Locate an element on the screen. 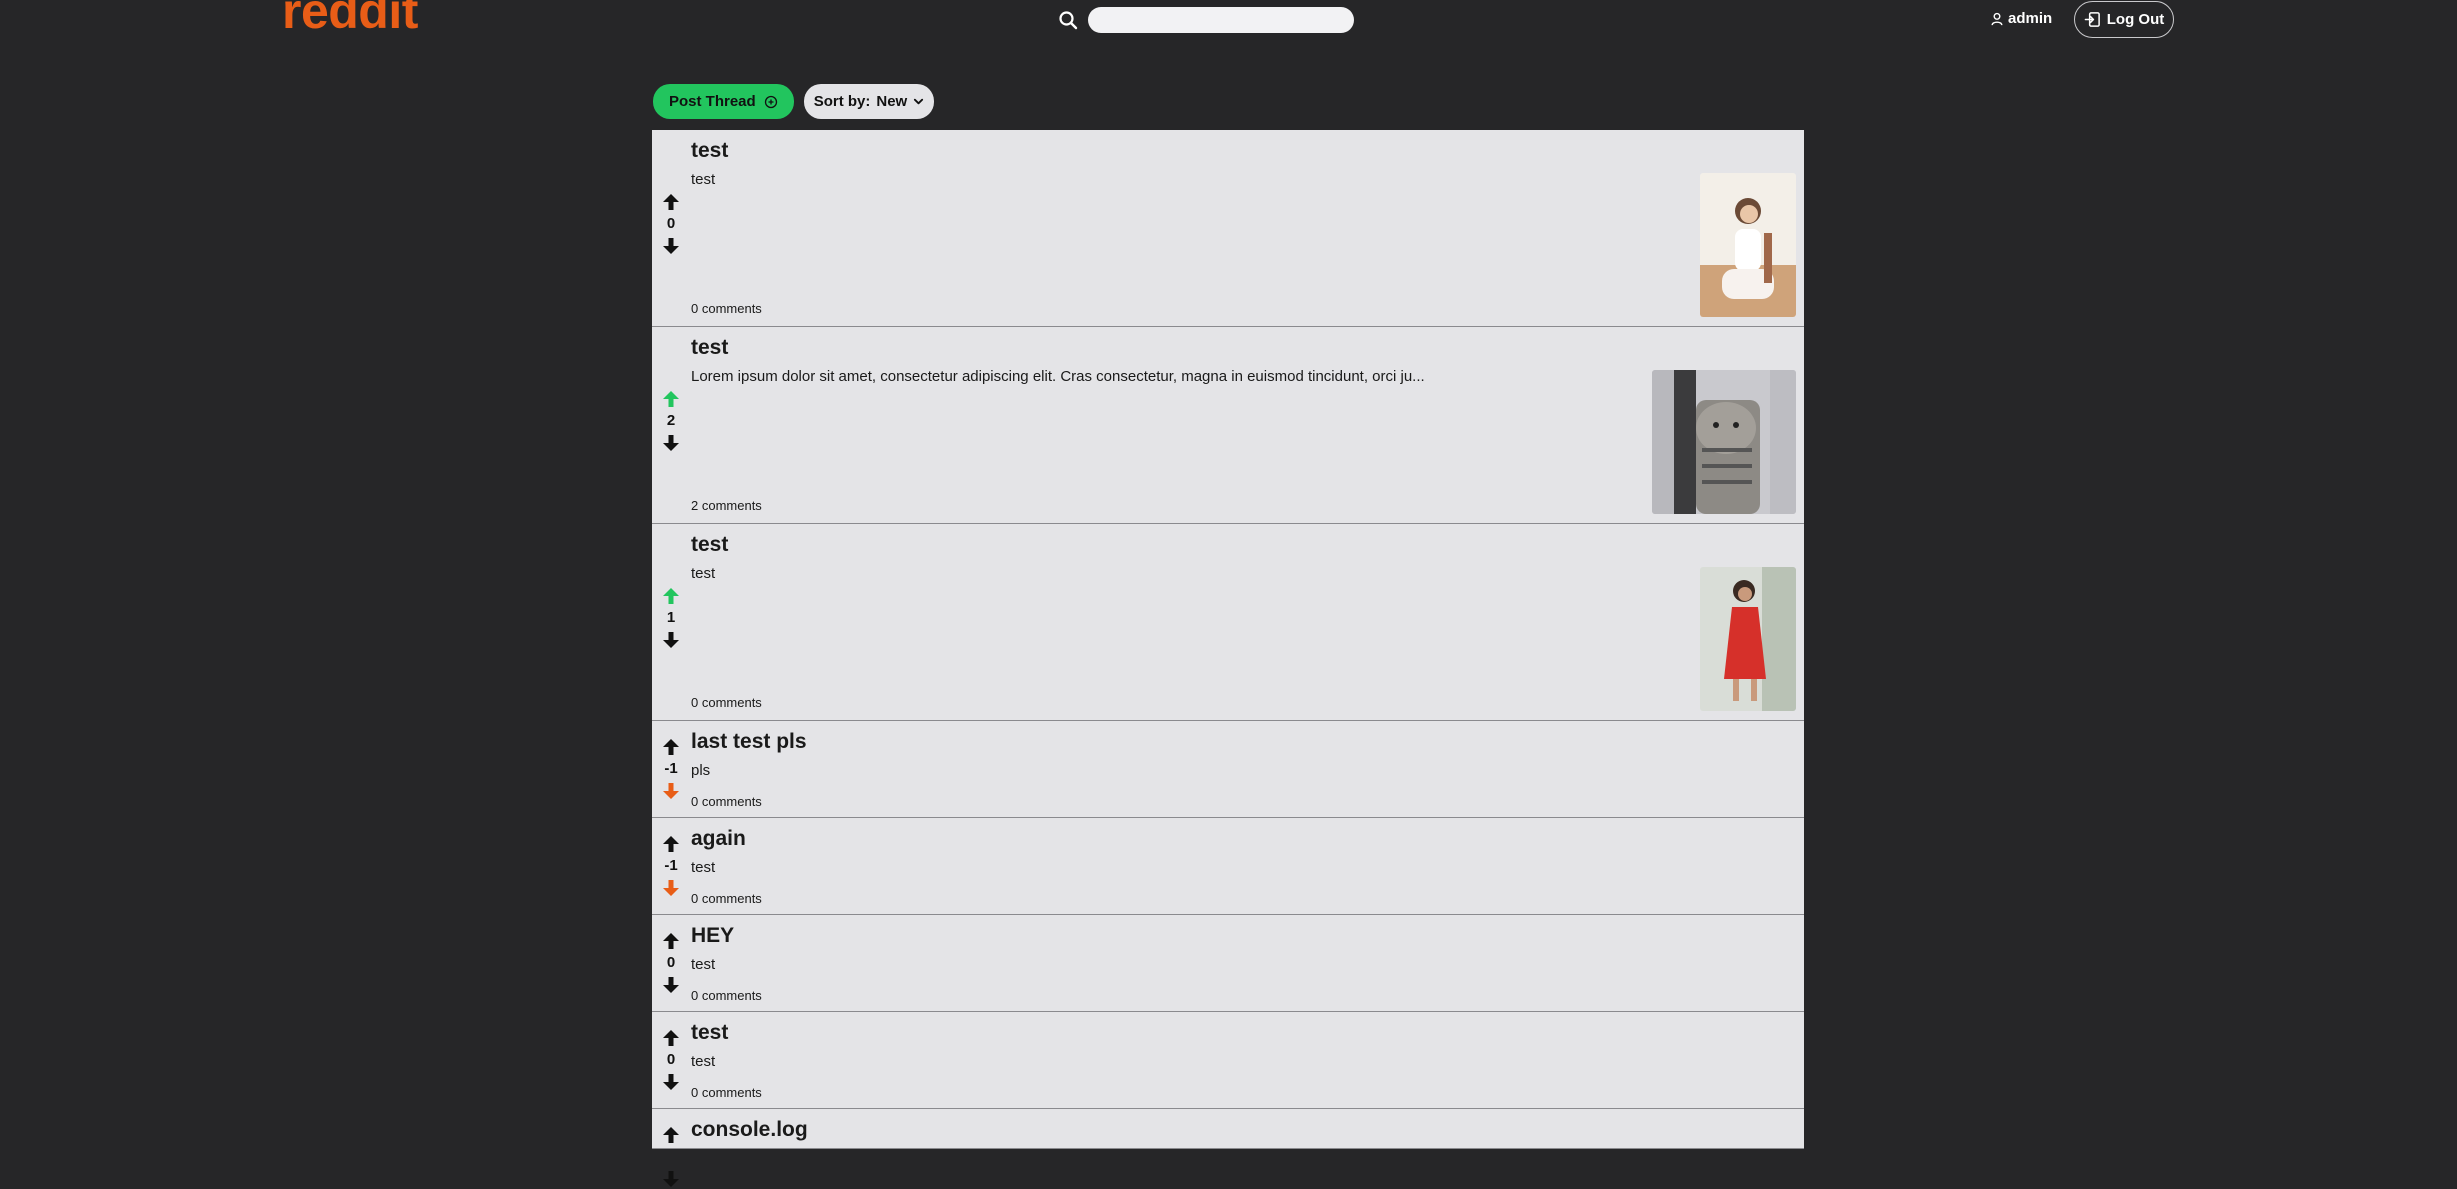 Image resolution: width=2457 pixels, height=1189 pixels. search-bar is located at coordinates (1206, 20).